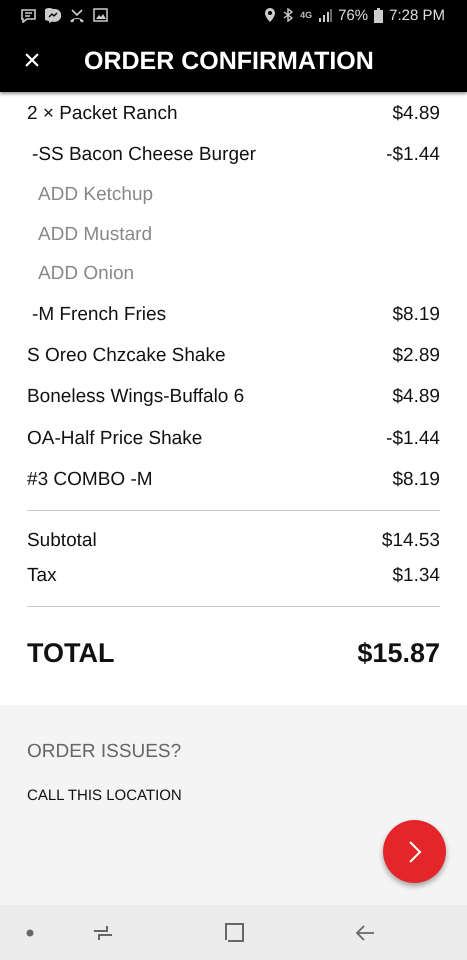  I want to click on modifier-text: ADD Ketchup, so click(96, 195).